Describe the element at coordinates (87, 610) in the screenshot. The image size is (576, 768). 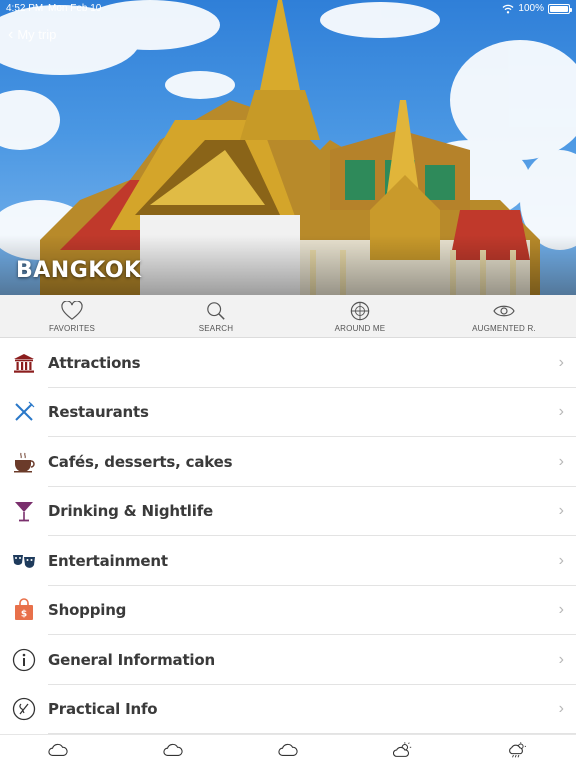
I see `menu-item-label: Shopping` at that location.